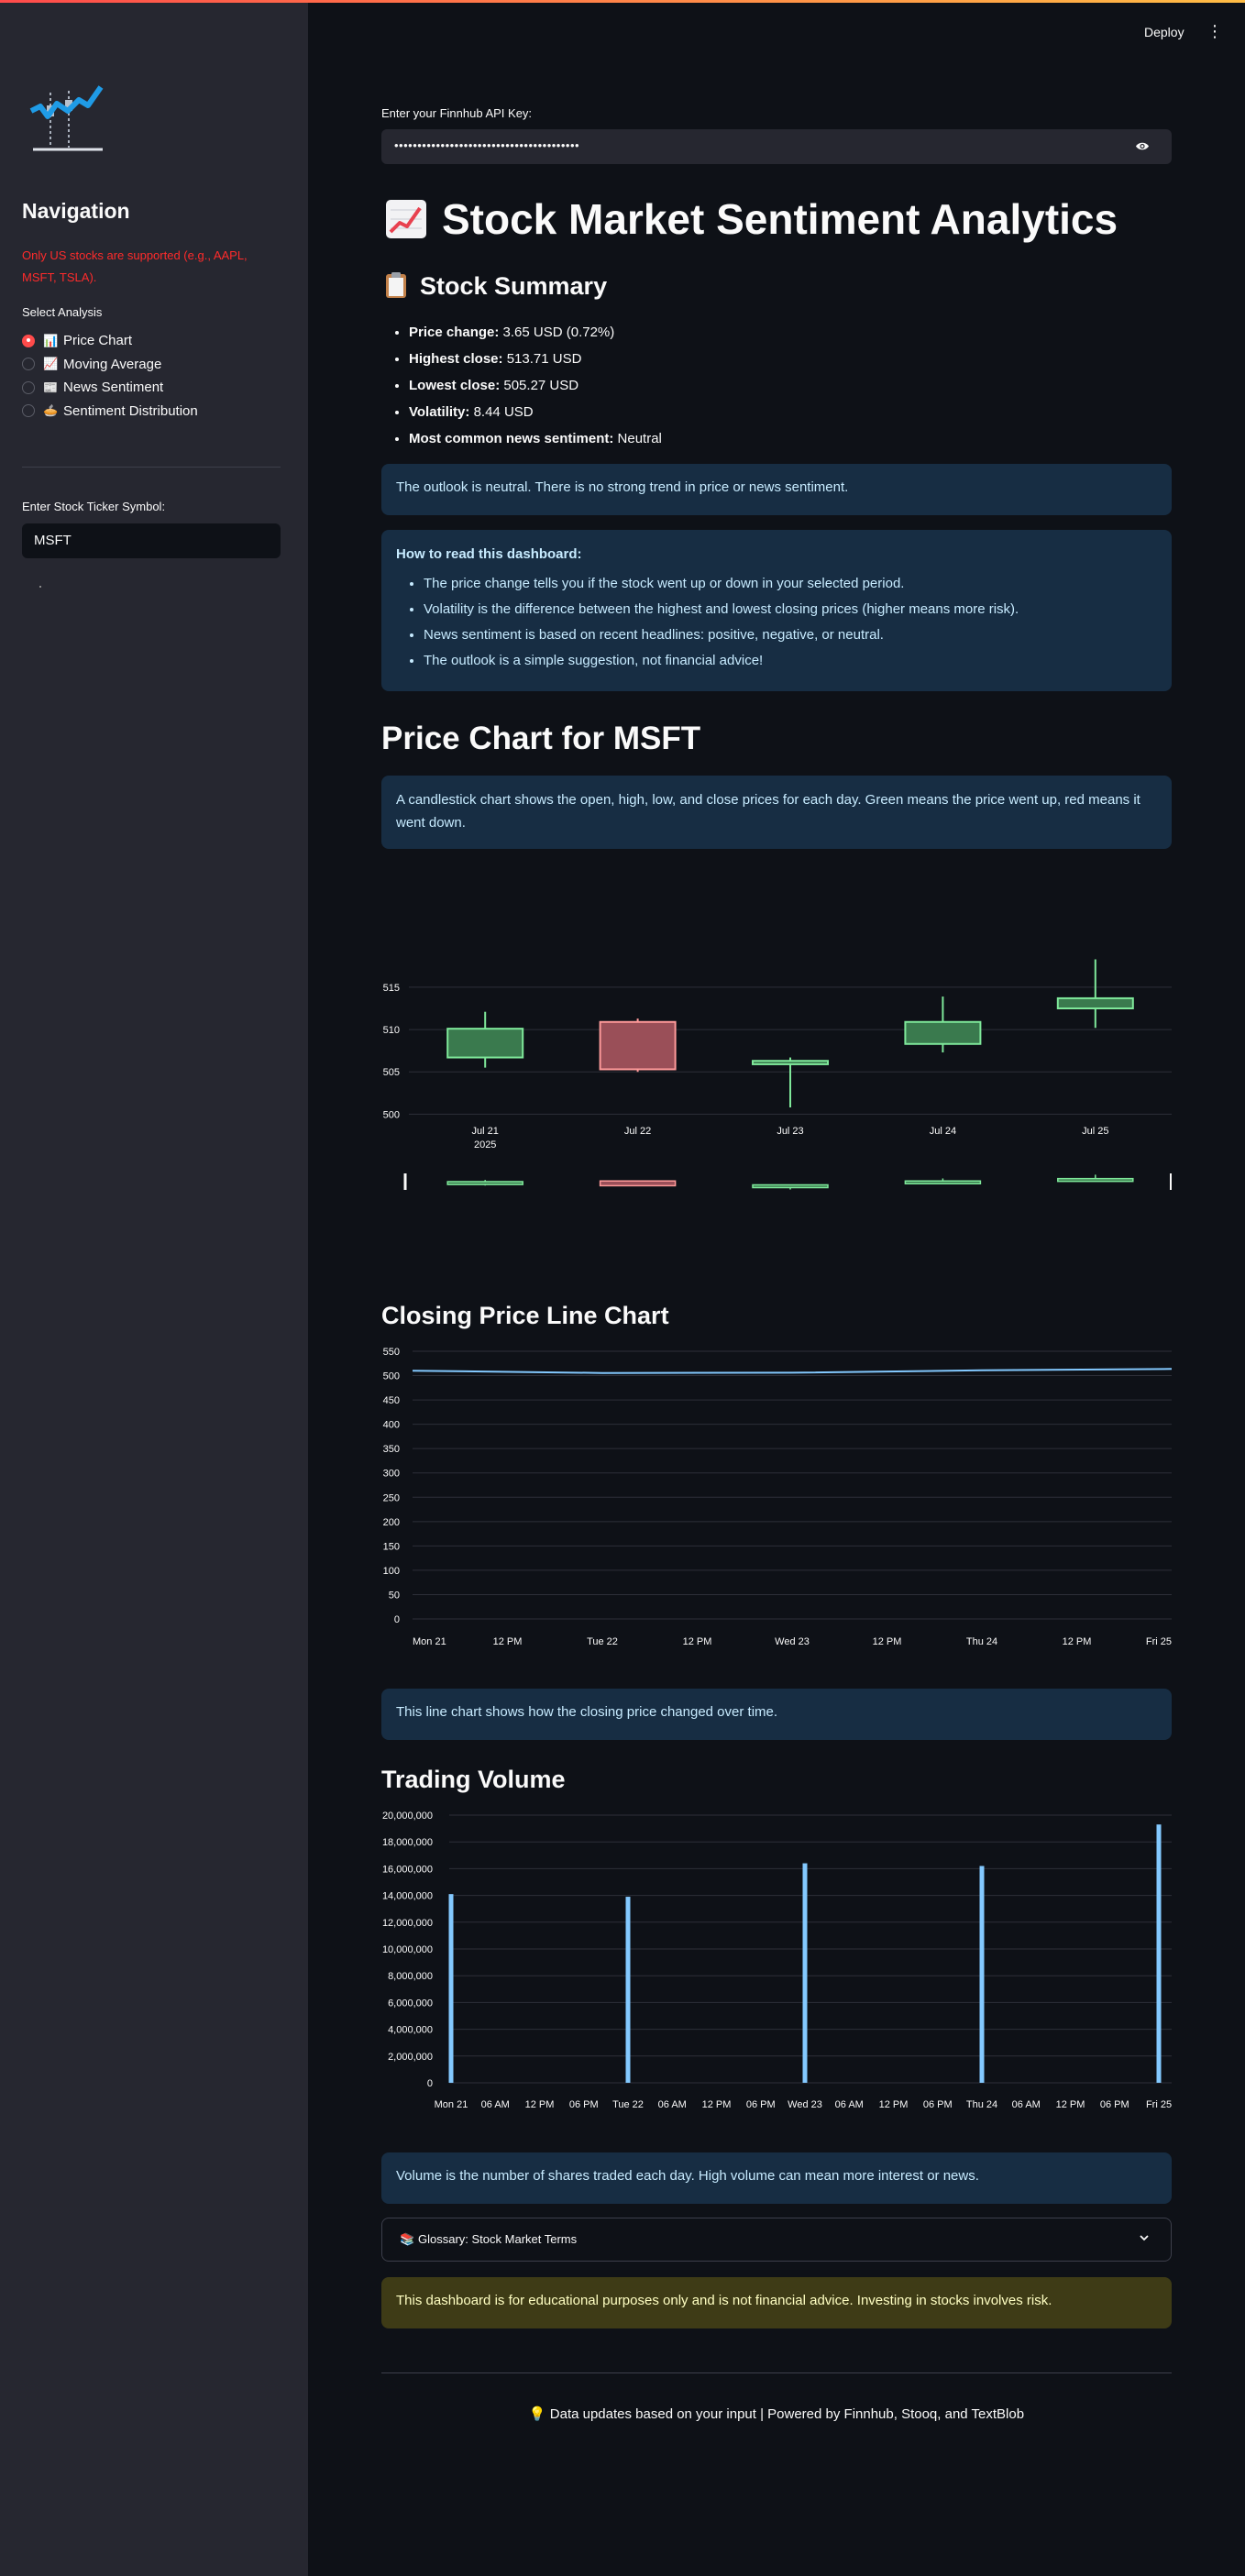 The image size is (1245, 2576). What do you see at coordinates (408, 1842) in the screenshot?
I see `y-tick-label: 18,000,000` at bounding box center [408, 1842].